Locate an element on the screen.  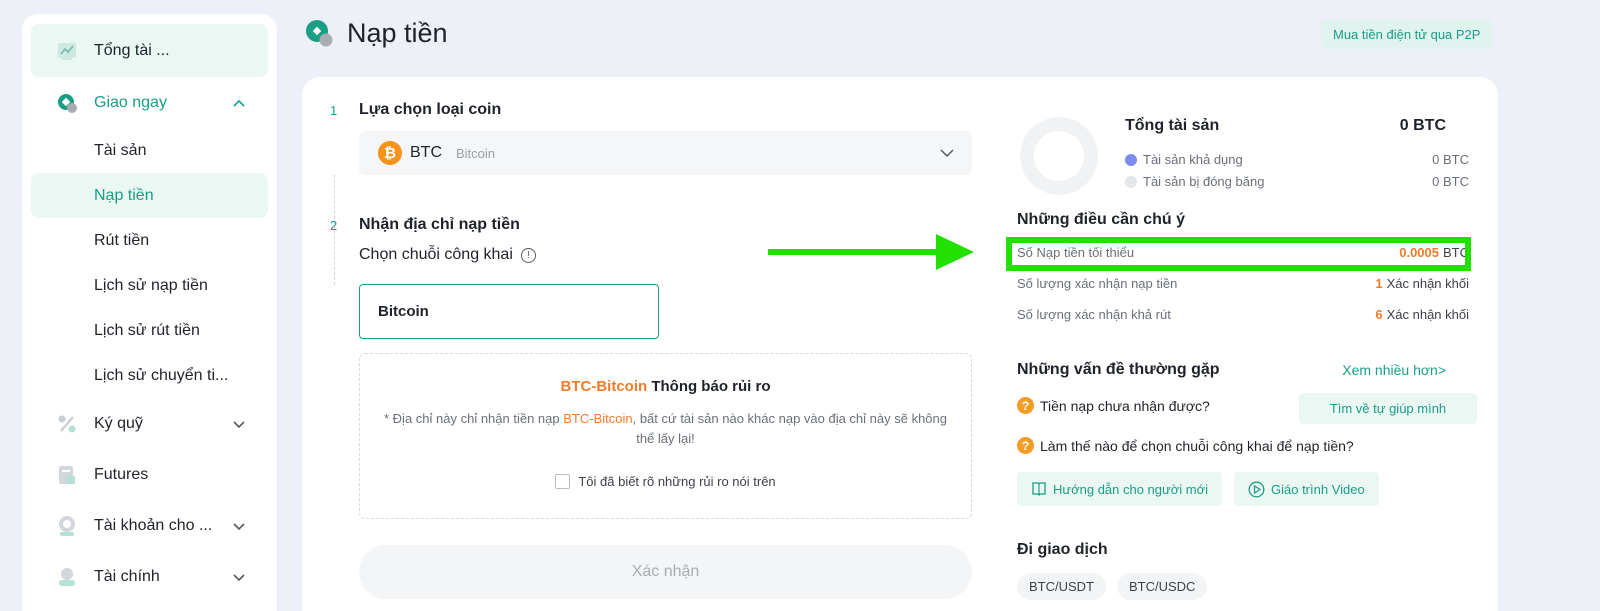
risk-acknowledge: Tôi đã biết rõ những rủi ro nói trên is located at coordinates (665, 481).